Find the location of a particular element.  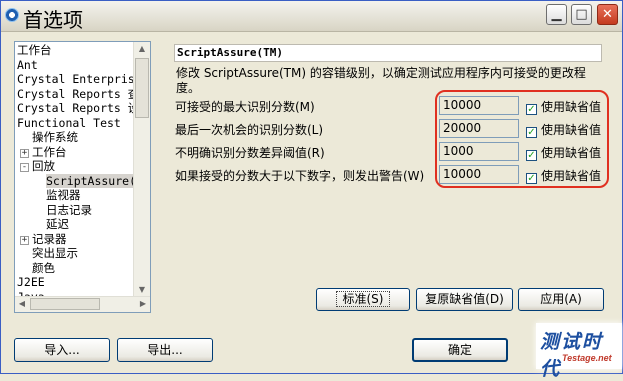

tree-vertical-scrollbar: ▲ ▼ is located at coordinates (141, 169).